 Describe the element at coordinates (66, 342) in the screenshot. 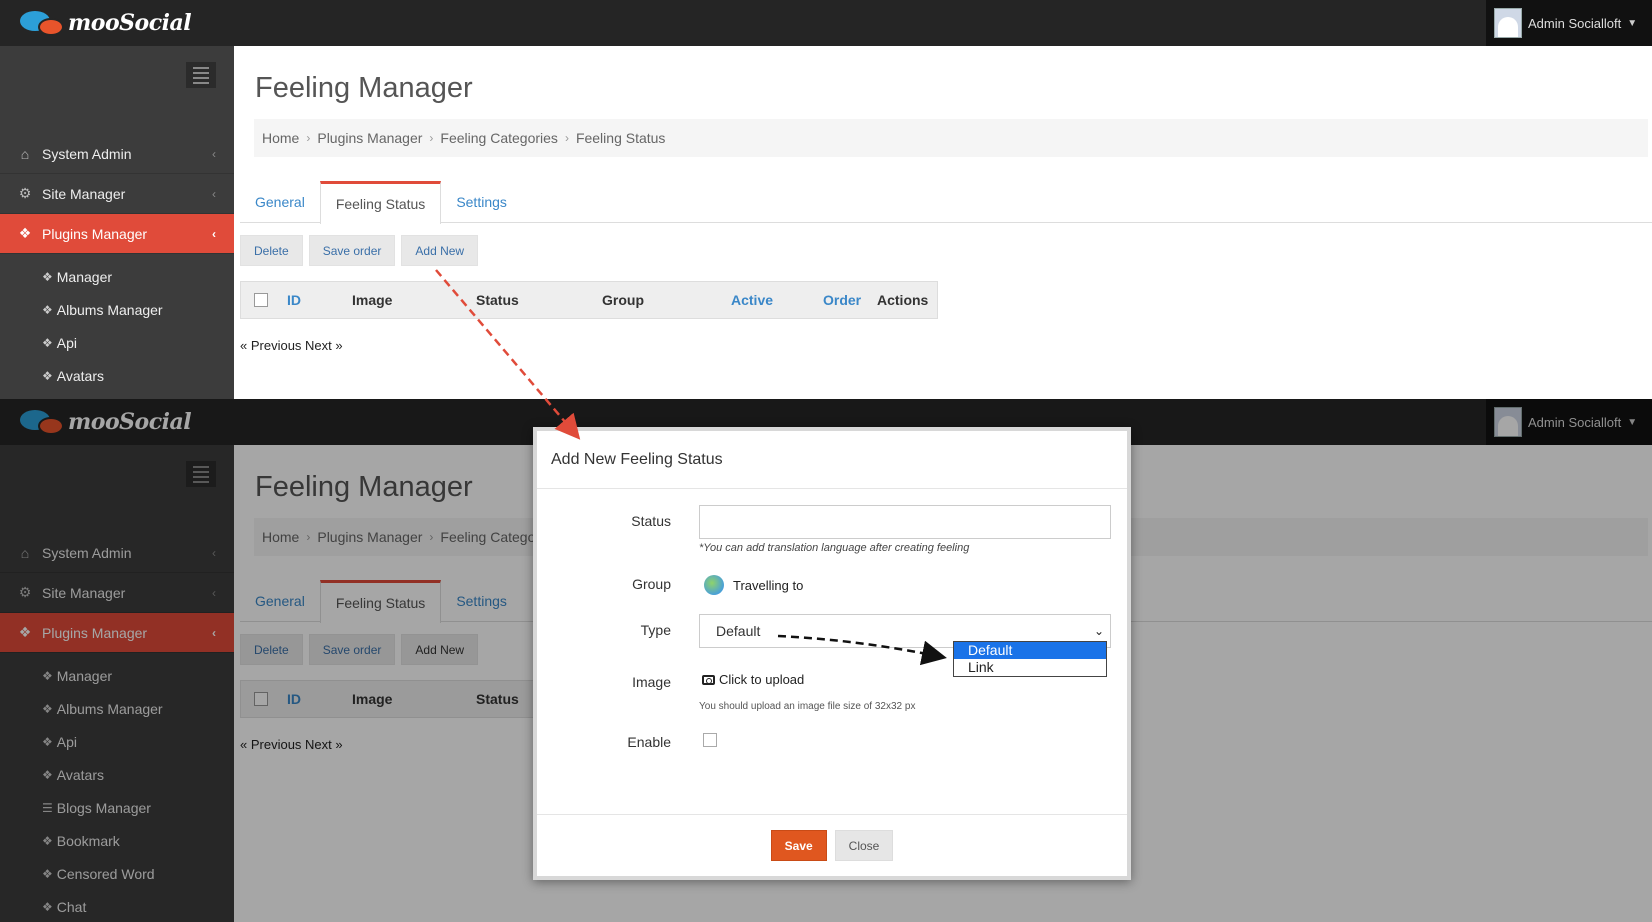

I see `sidebar-subitem-label: Api` at that location.